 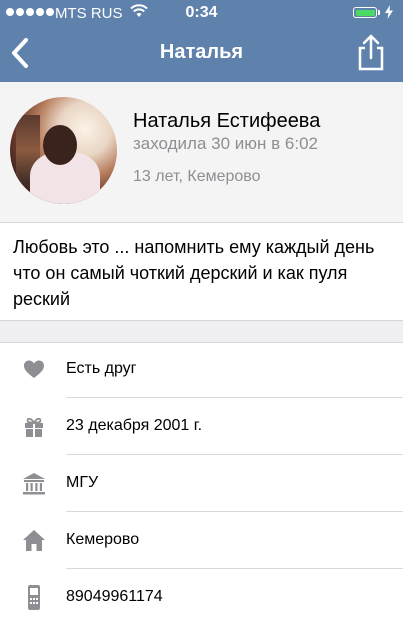 What do you see at coordinates (34, 484) in the screenshot?
I see `university-icon` at bounding box center [34, 484].